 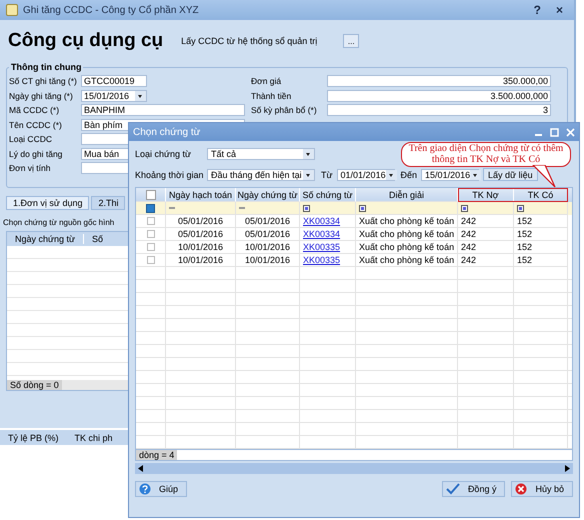 I want to click on row-count: dòng = 4, so click(x=157, y=455).